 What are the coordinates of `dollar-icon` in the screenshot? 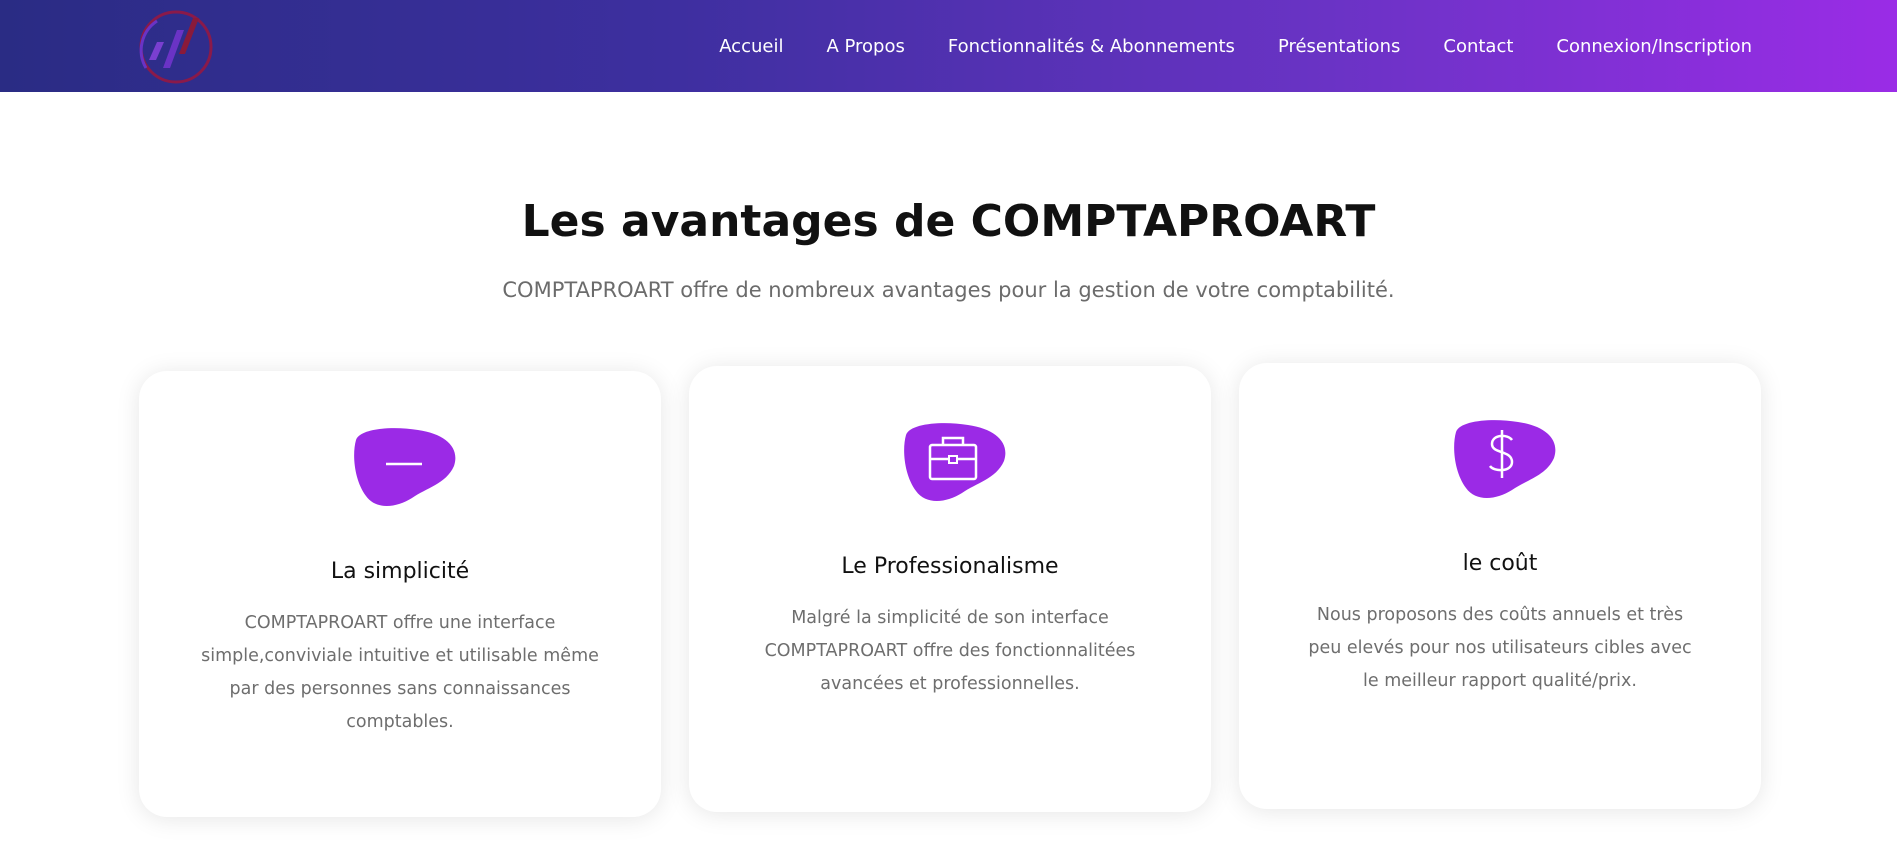 It's located at (1504, 460).